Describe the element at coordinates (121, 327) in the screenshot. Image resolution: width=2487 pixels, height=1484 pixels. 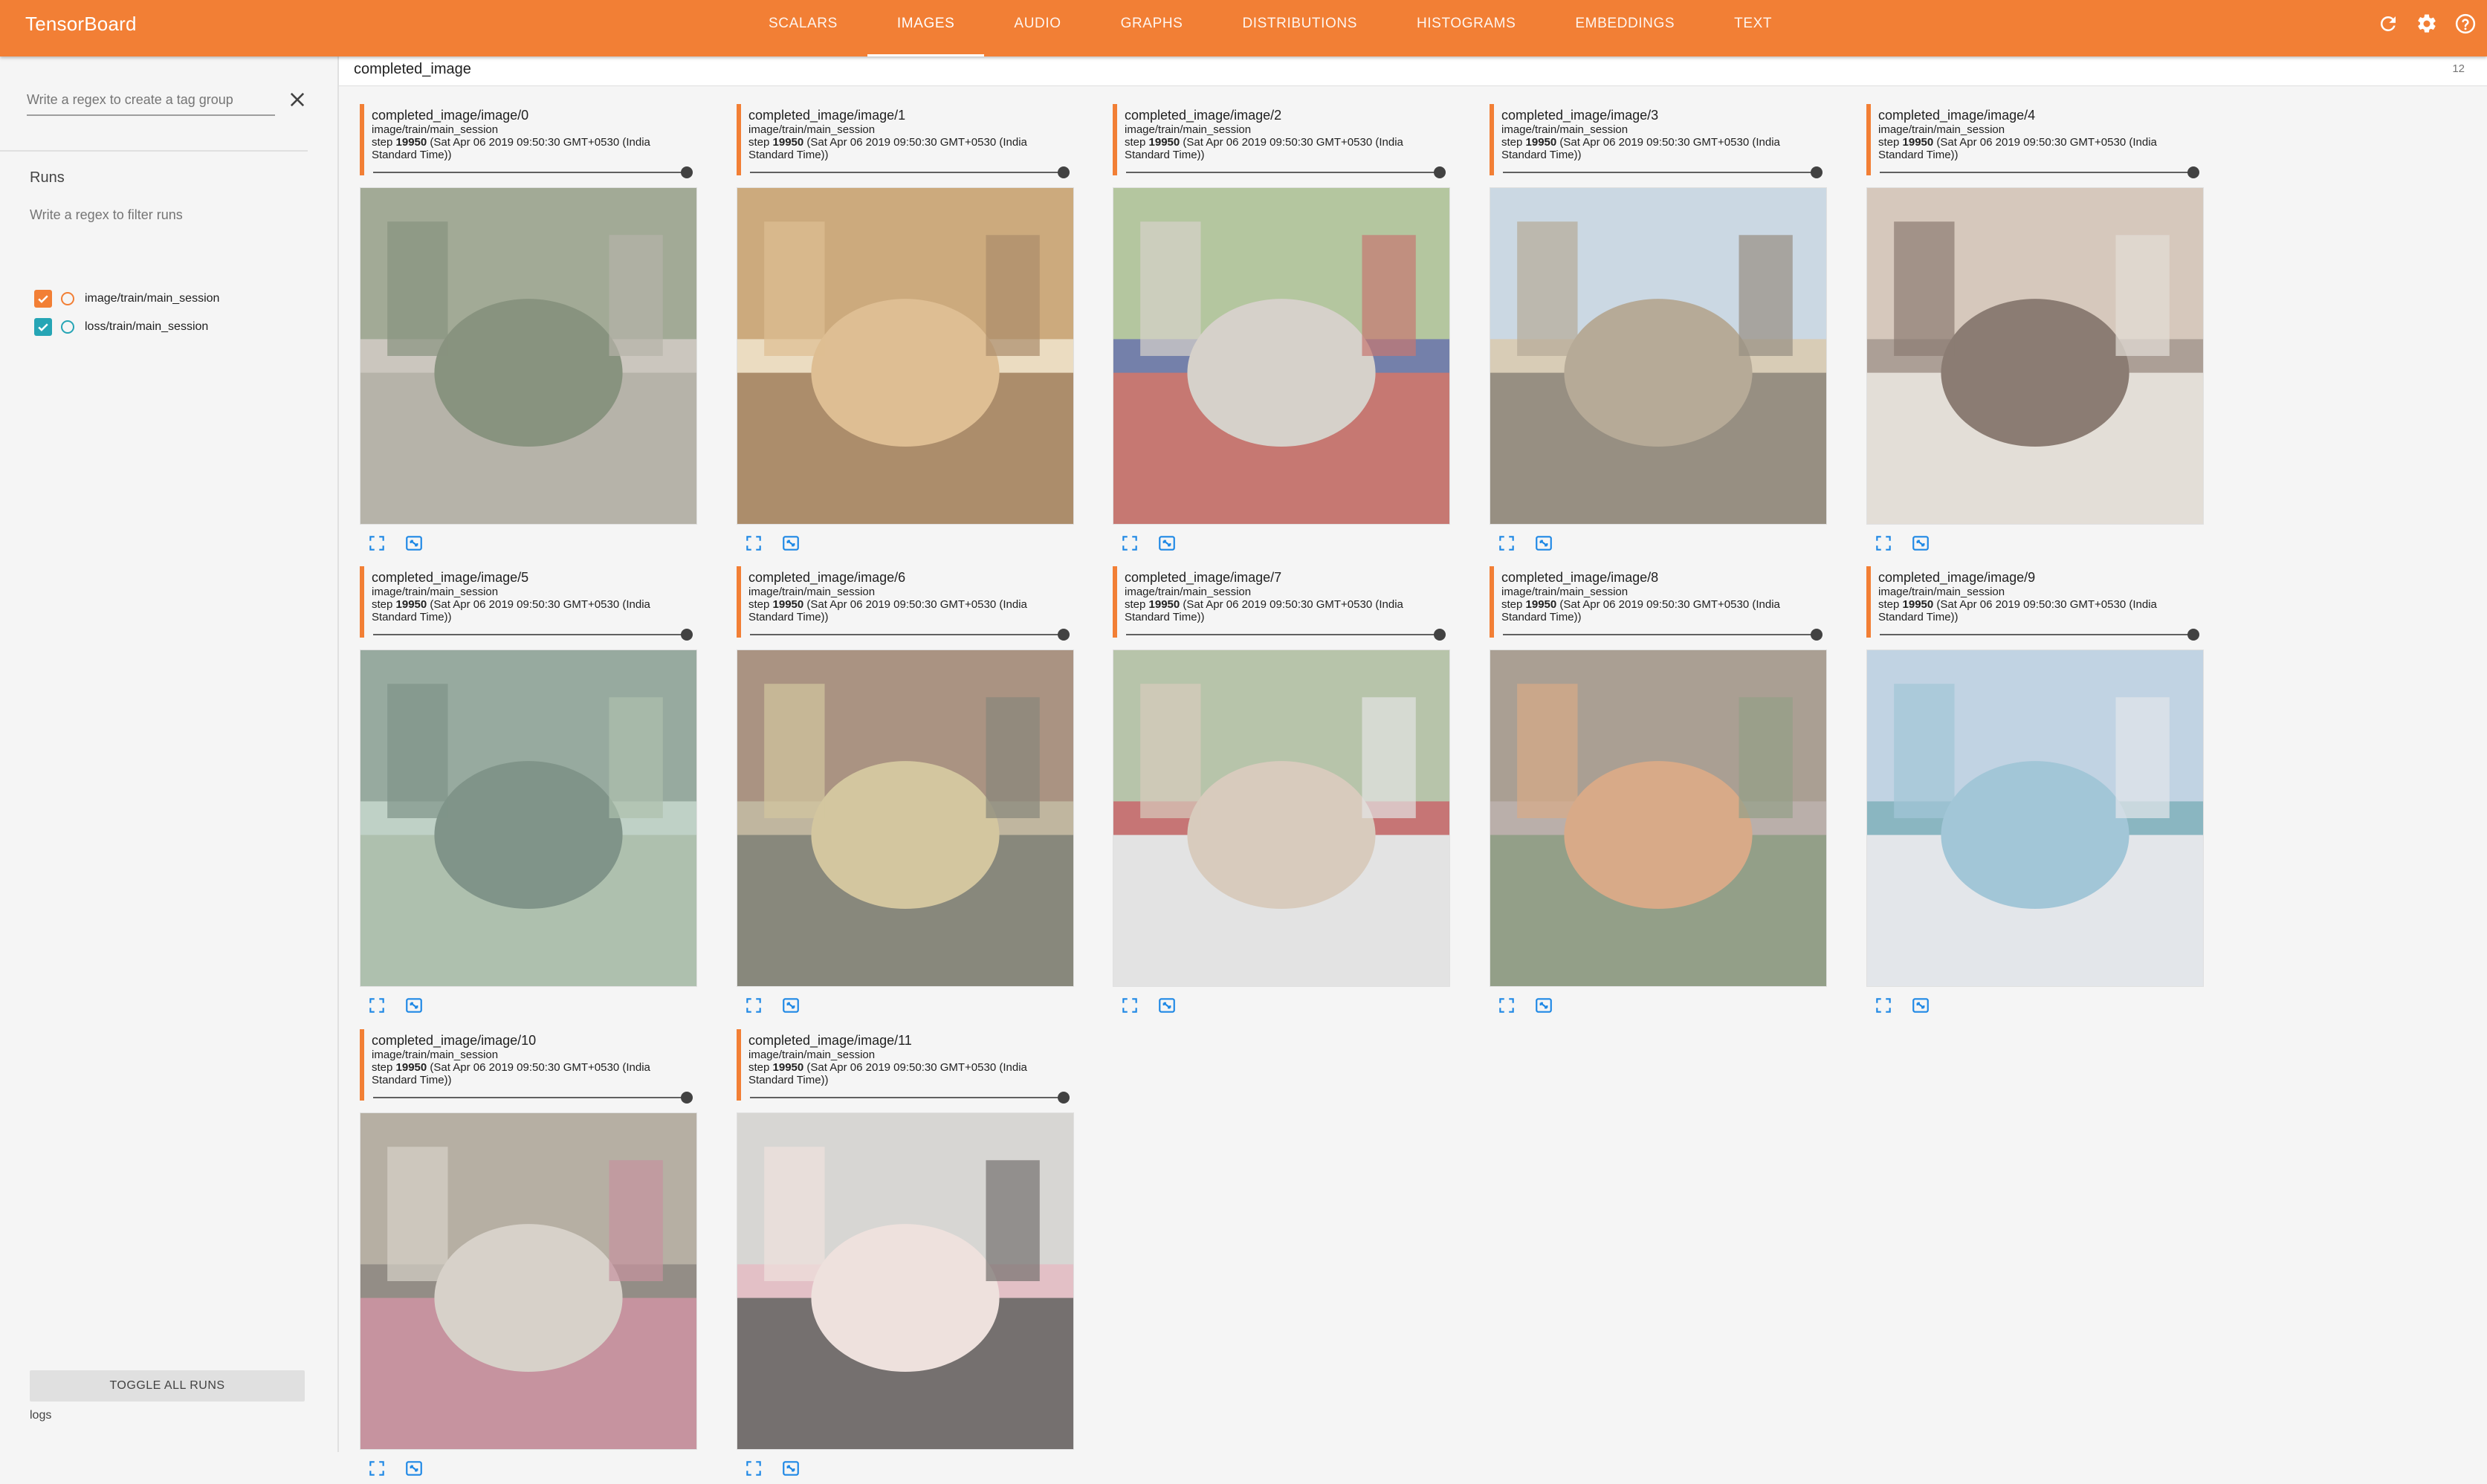
I see `run-item-loss-train: loss/train/main_session` at that location.